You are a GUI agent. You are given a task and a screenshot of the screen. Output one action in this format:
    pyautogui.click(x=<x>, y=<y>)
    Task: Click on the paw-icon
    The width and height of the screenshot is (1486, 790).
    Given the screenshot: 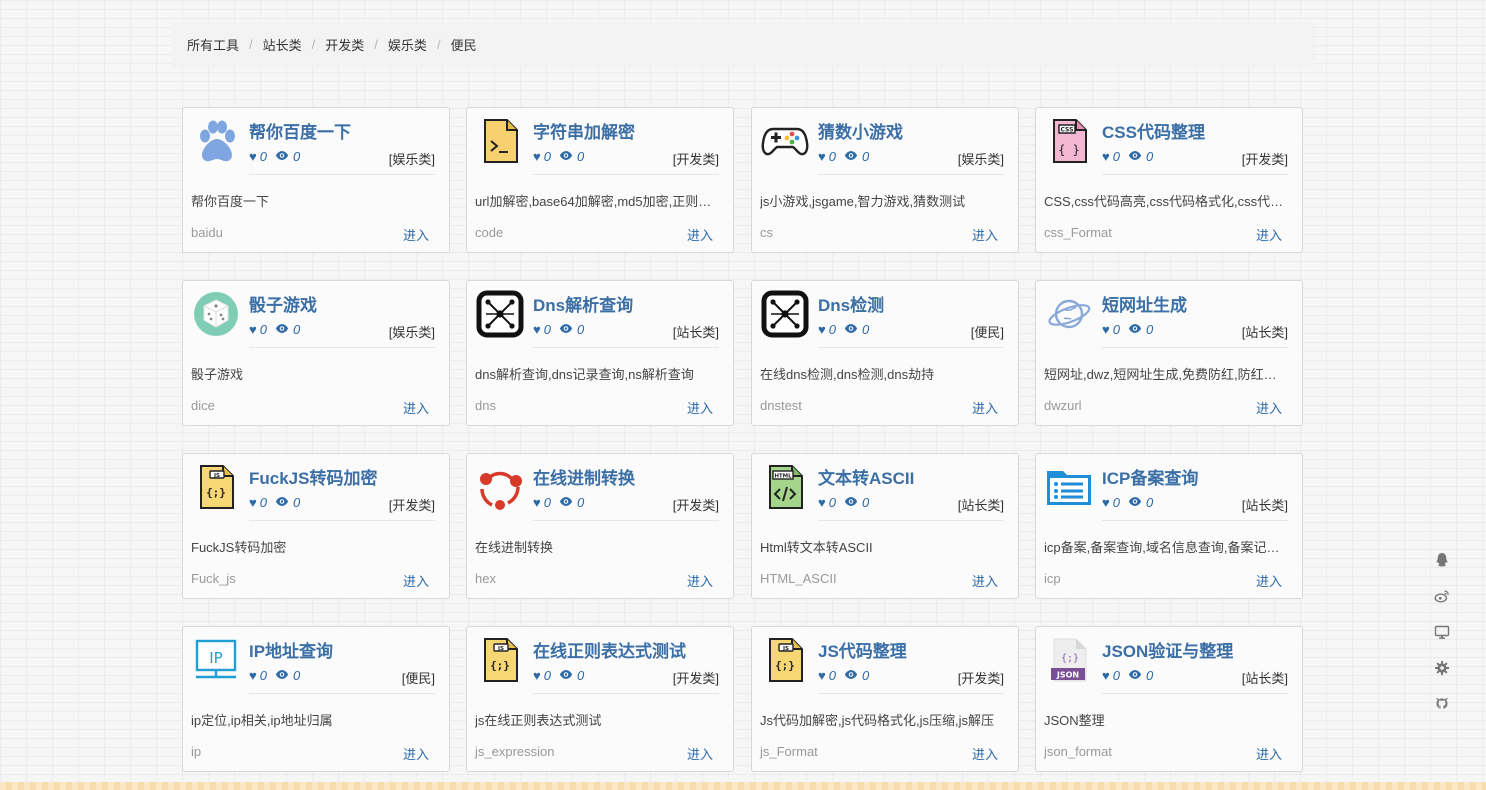 What is the action you would take?
    pyautogui.click(x=216, y=141)
    